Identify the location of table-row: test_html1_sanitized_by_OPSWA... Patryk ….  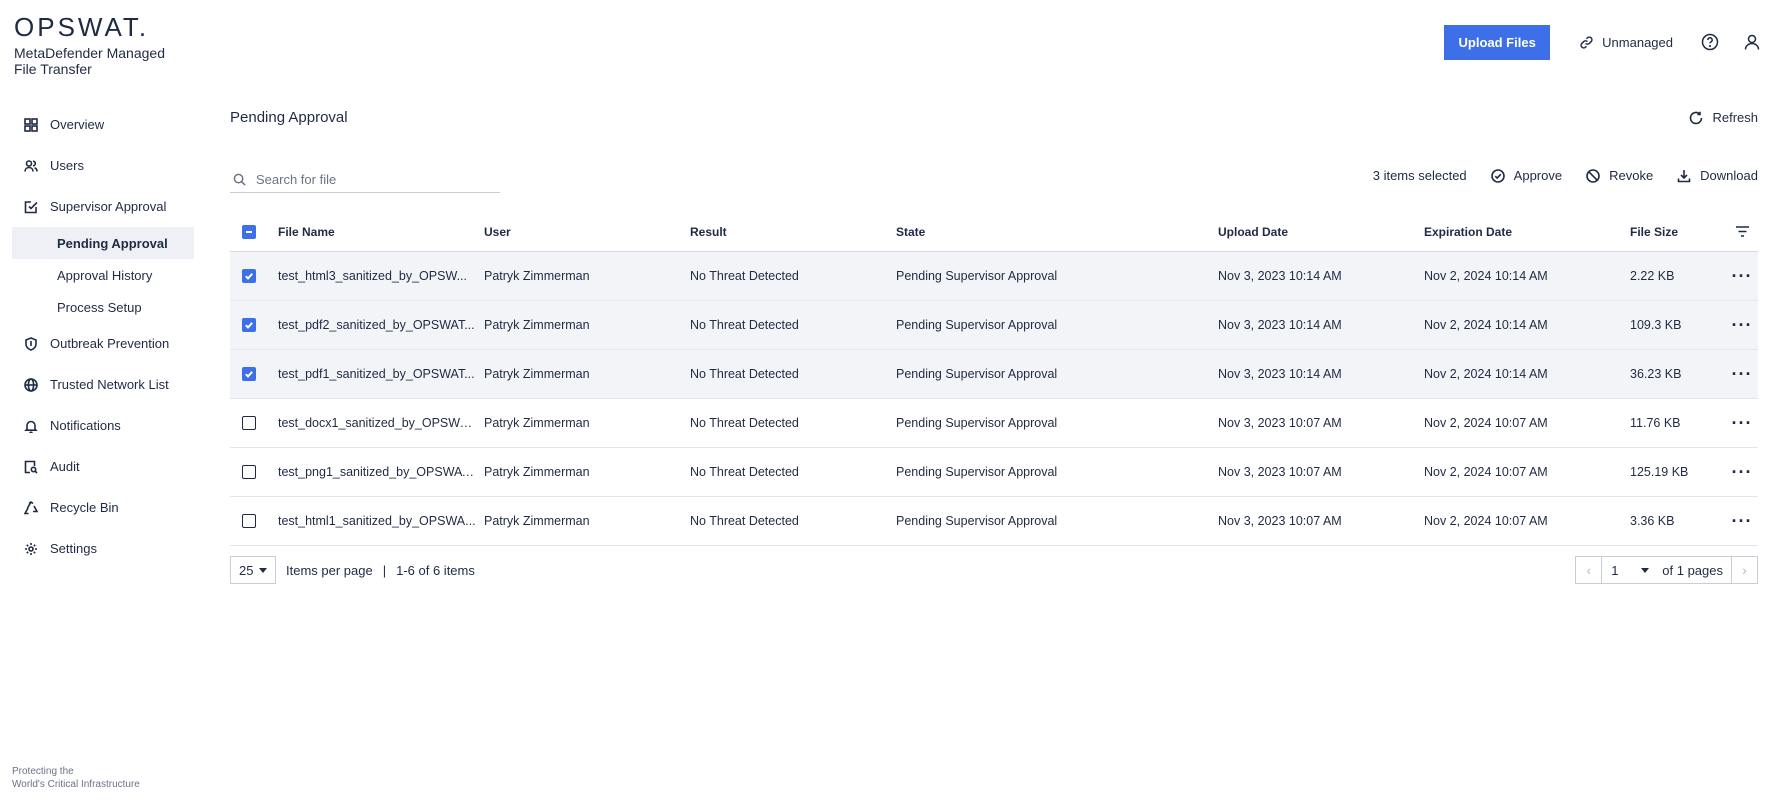
(994, 521).